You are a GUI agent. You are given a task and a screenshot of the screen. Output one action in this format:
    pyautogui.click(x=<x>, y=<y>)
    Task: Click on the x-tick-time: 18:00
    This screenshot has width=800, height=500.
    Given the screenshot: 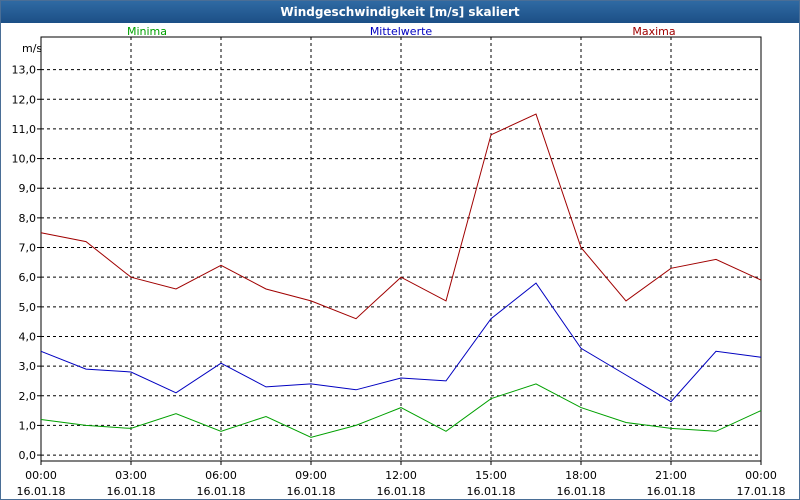 What is the action you would take?
    pyautogui.click(x=581, y=475)
    